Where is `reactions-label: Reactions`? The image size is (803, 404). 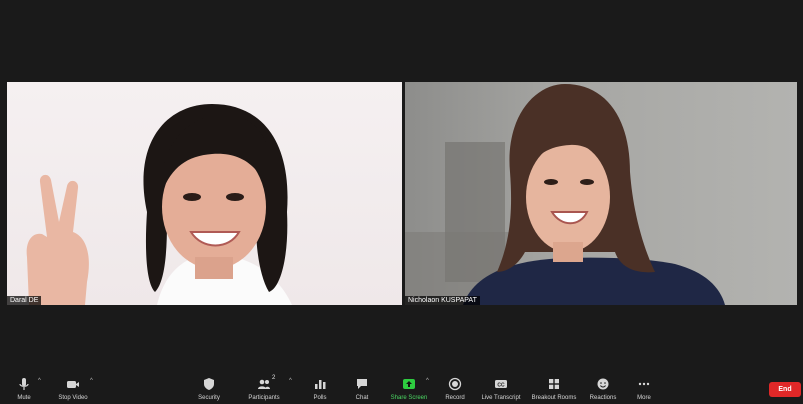 reactions-label: Reactions is located at coordinates (603, 398).